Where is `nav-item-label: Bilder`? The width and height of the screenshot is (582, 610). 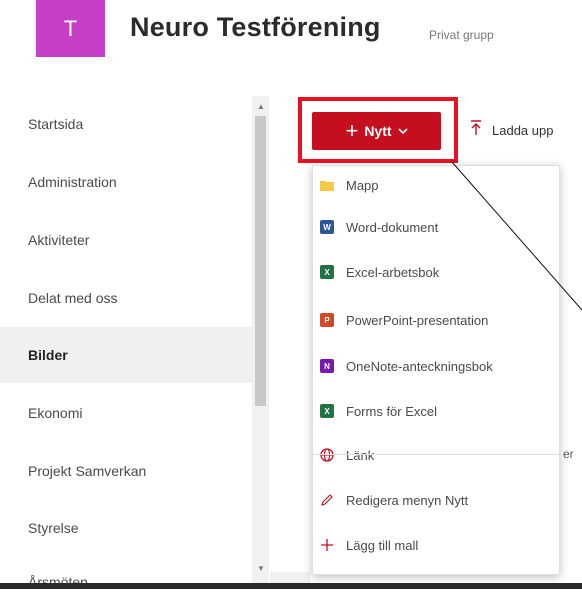
nav-item-label: Bilder is located at coordinates (48, 355).